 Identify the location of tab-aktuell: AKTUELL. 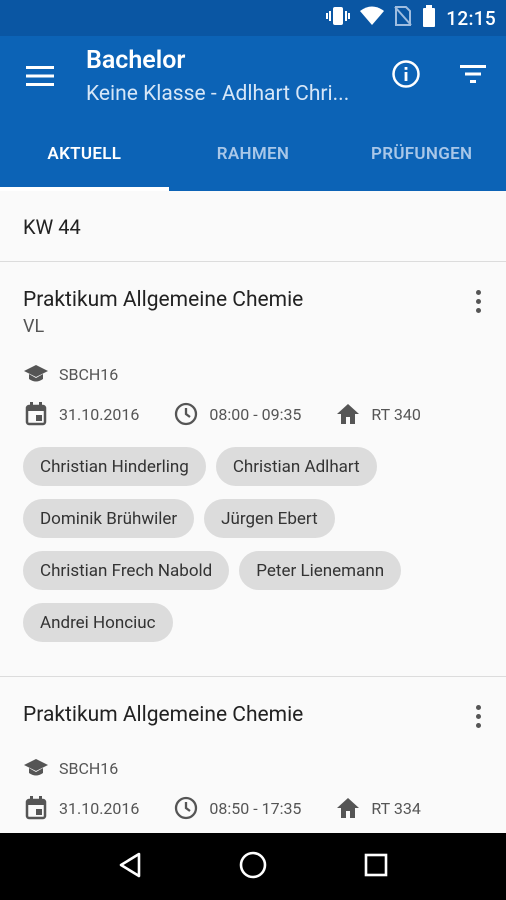
(84, 161).